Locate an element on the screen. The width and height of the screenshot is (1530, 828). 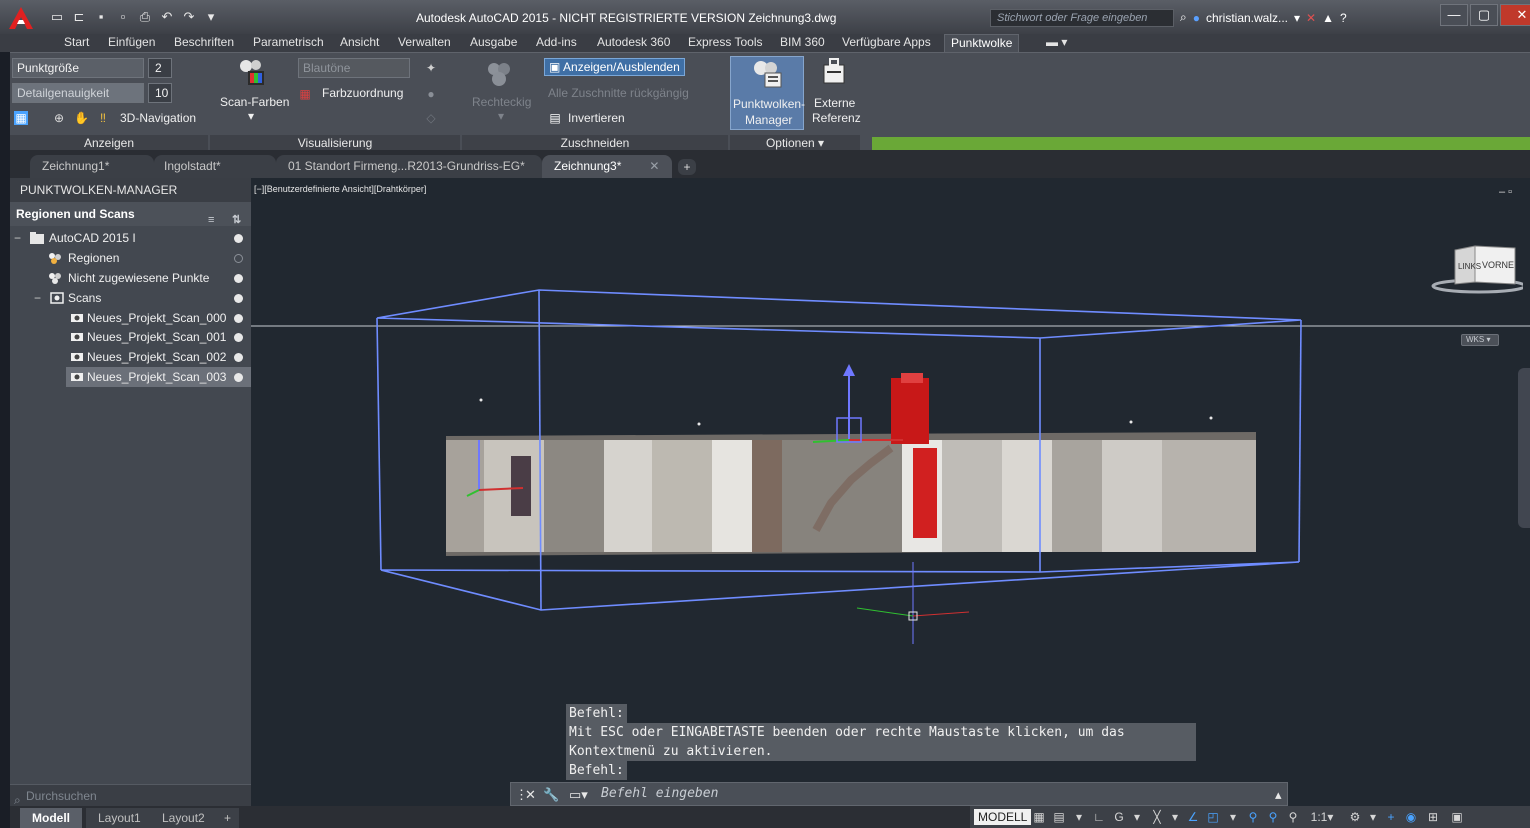
new-tab-icon: + is located at coordinates (687, 167).